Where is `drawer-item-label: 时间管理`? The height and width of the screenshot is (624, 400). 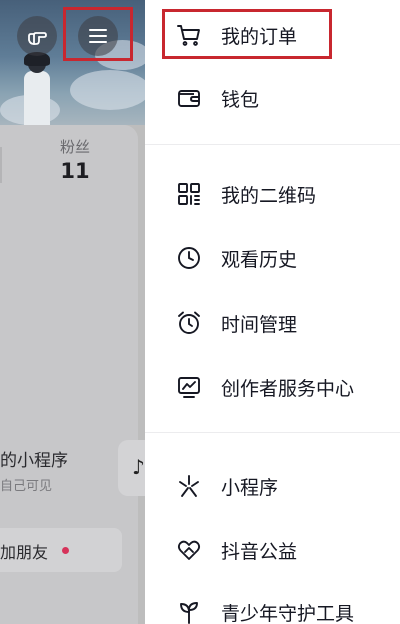
drawer-item-label: 时间管理 is located at coordinates (259, 325).